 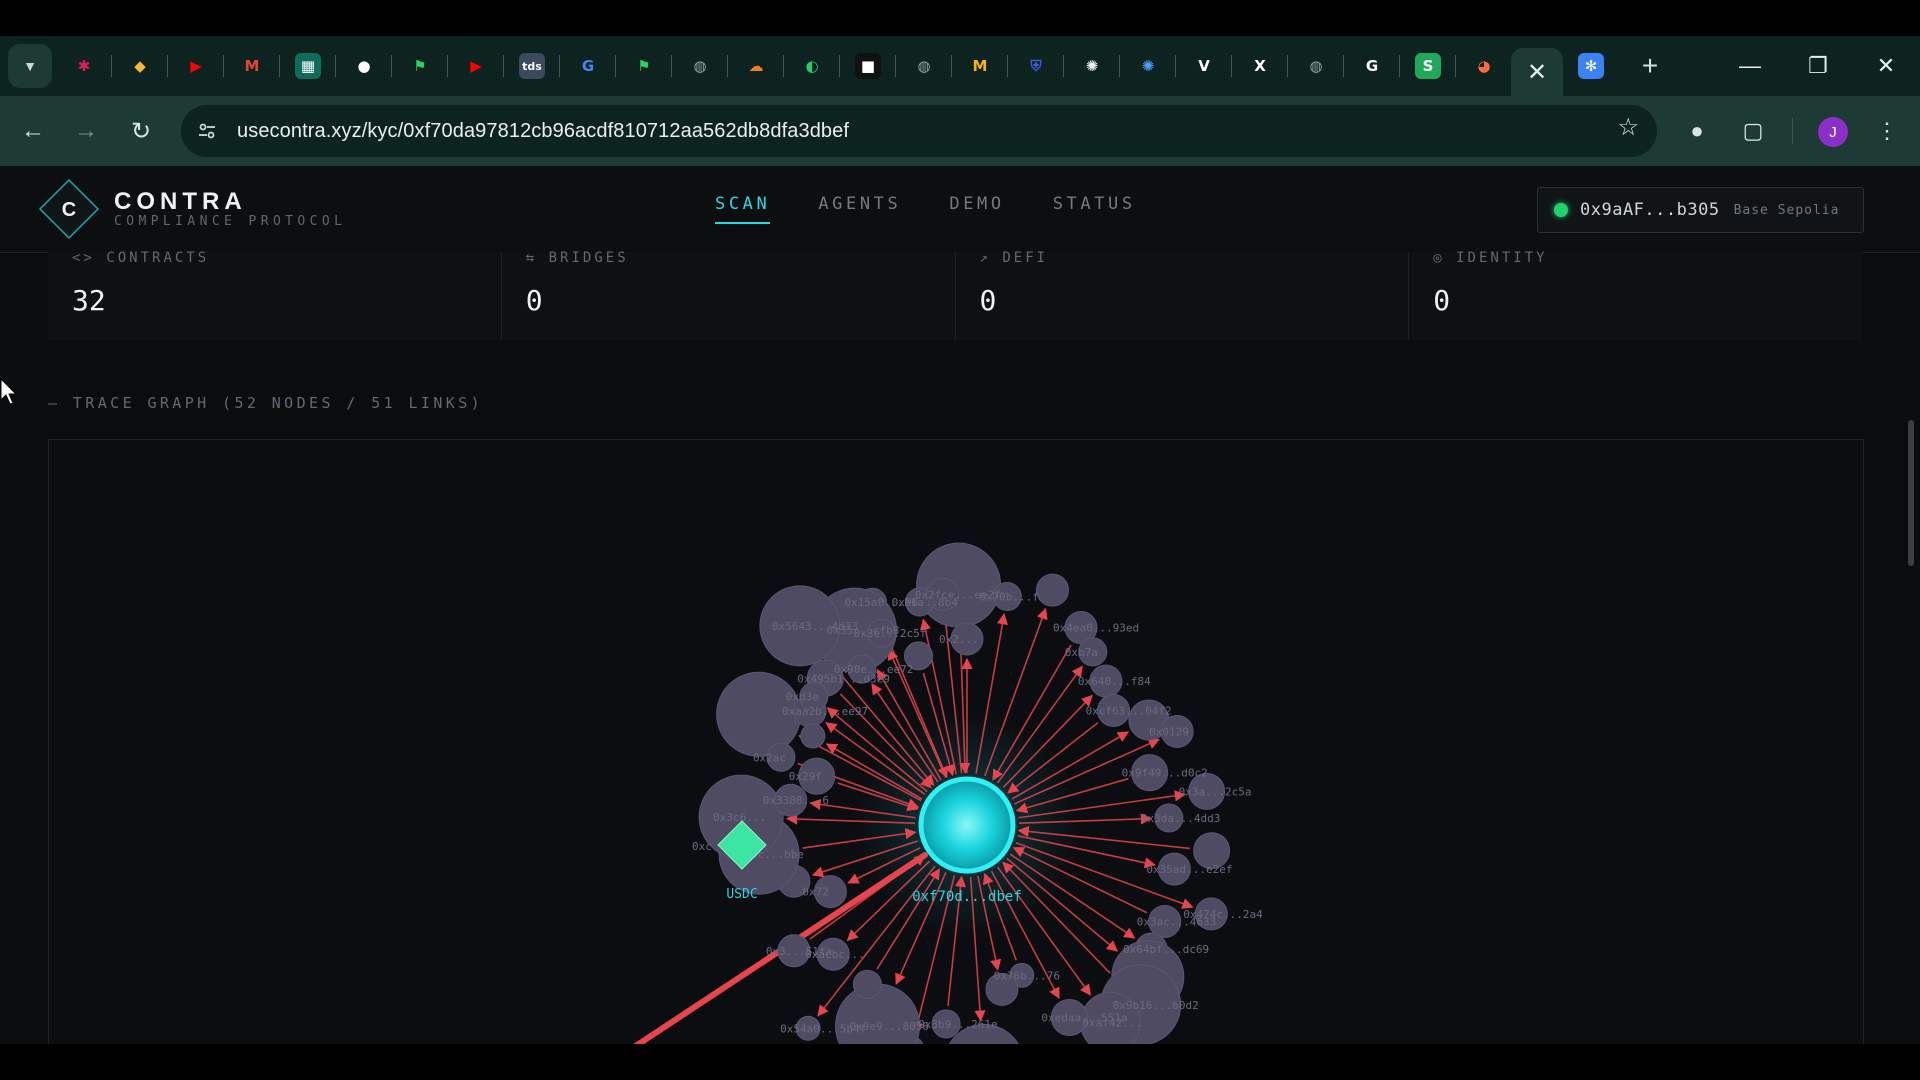 What do you see at coordinates (1628, 127) in the screenshot?
I see `bookmark-star-icon: ☆` at bounding box center [1628, 127].